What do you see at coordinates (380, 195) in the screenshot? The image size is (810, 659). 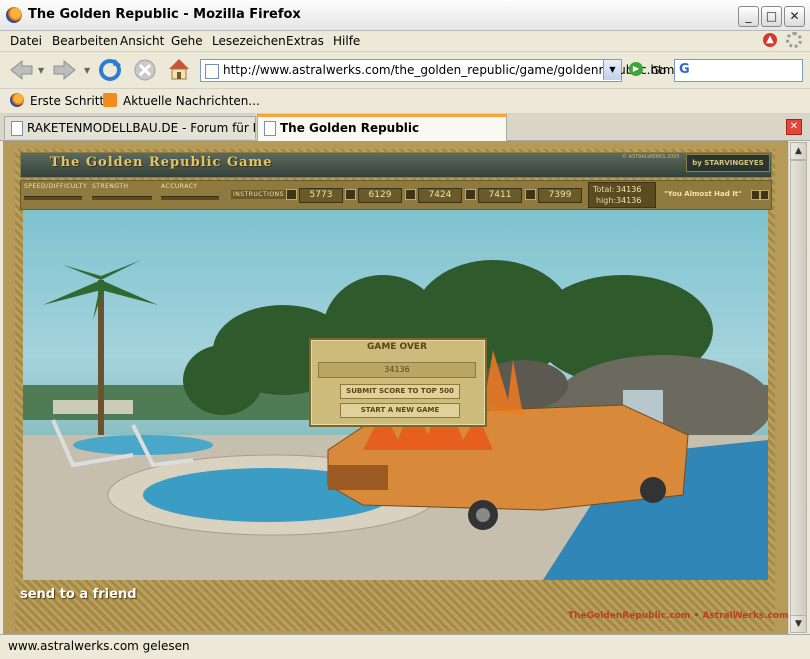 I see `score-round-2: 6129` at bounding box center [380, 195].